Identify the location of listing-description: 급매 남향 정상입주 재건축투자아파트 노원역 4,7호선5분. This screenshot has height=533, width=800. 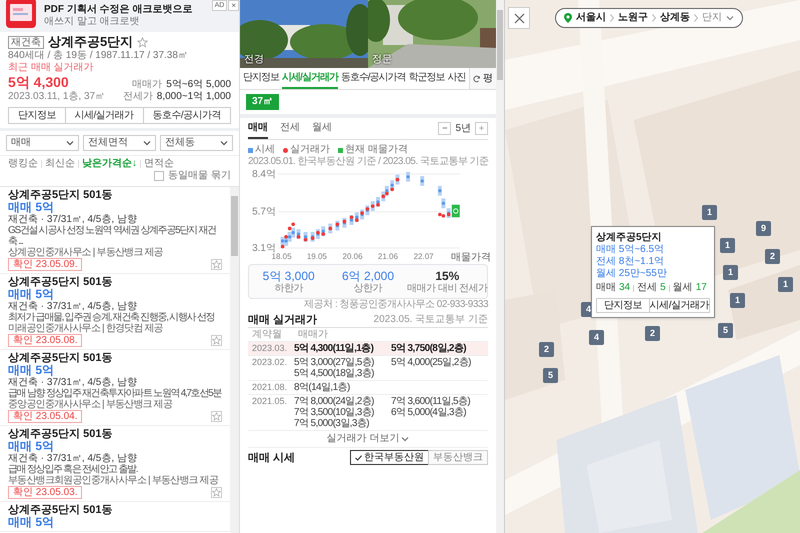
(115, 393).